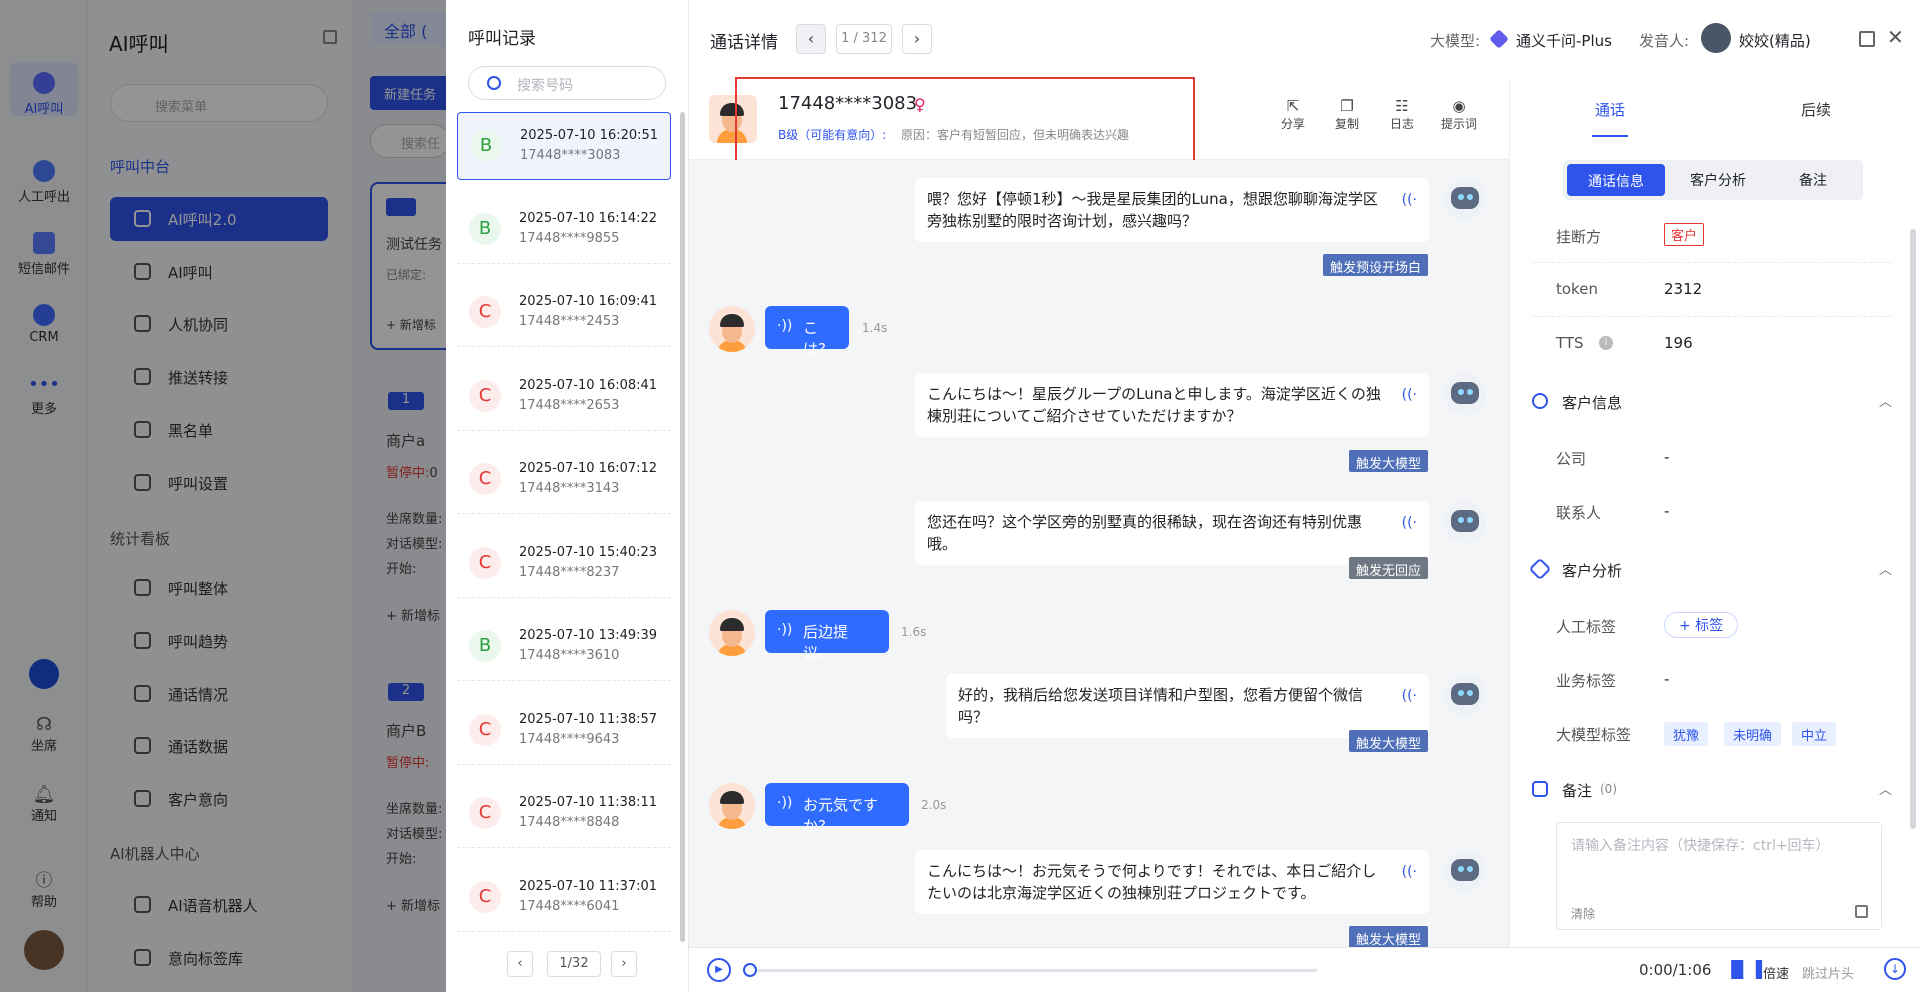  I want to click on skip-intro-button: 跳过片头, so click(1828, 972).